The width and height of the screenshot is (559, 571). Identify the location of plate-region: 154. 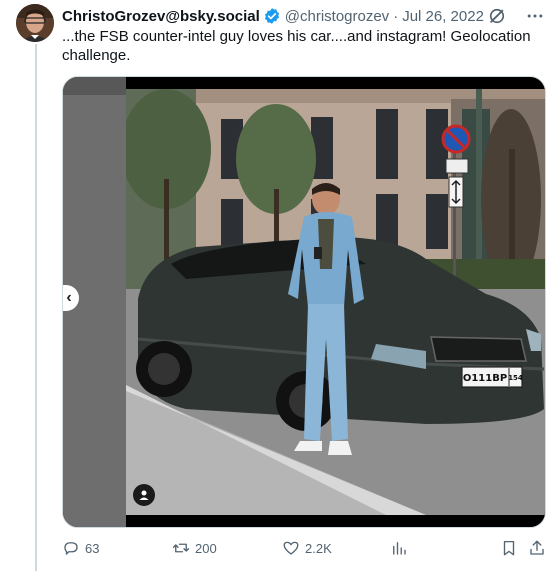
(515, 378).